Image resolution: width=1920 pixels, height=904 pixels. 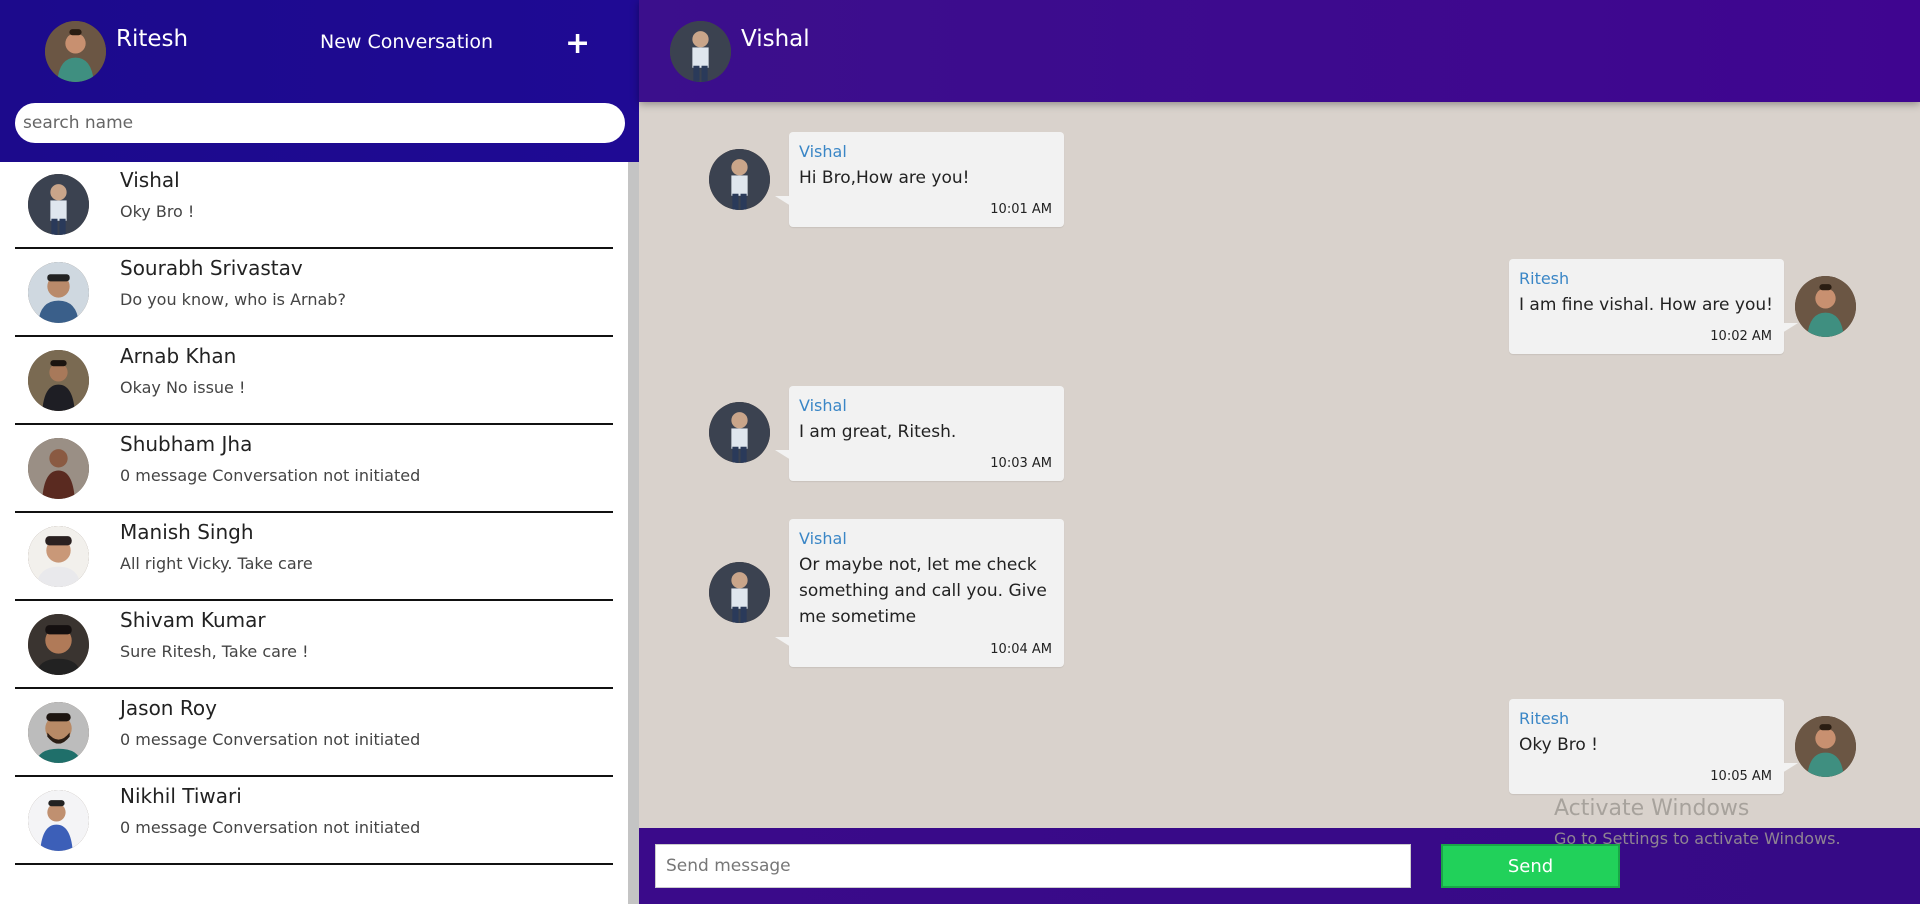 I want to click on contact-name: Vishal, so click(x=150, y=180).